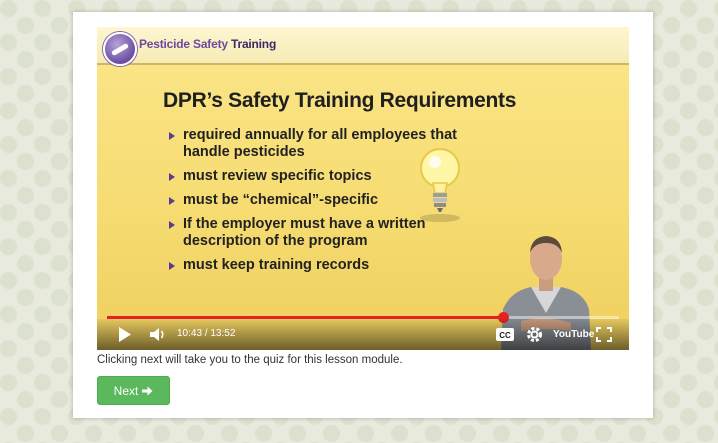  What do you see at coordinates (440, 185) in the screenshot?
I see `lightbulb-icon` at bounding box center [440, 185].